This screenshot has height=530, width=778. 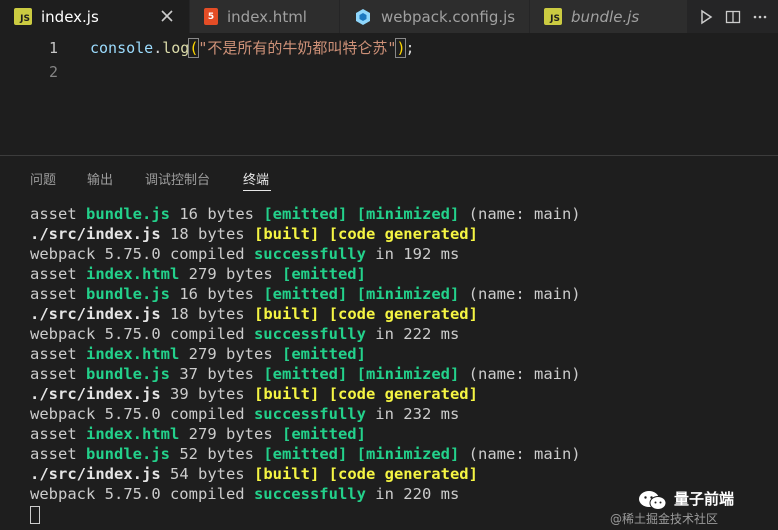 I want to click on tab-label: bundle.js, so click(x=605, y=16).